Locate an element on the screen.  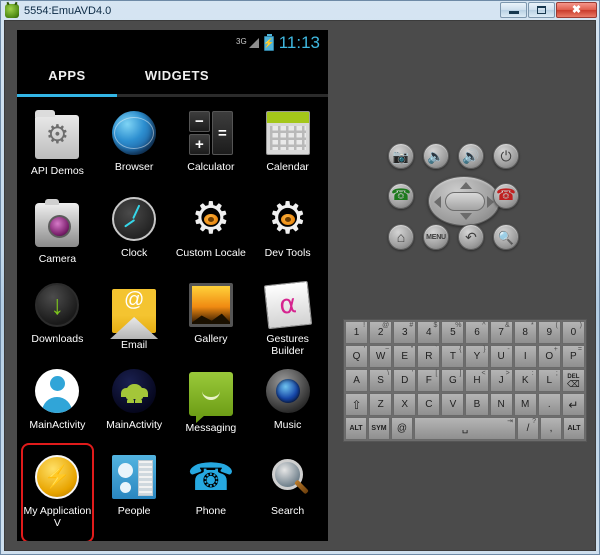
dpad-left-icon is located at coordinates (437, 202).